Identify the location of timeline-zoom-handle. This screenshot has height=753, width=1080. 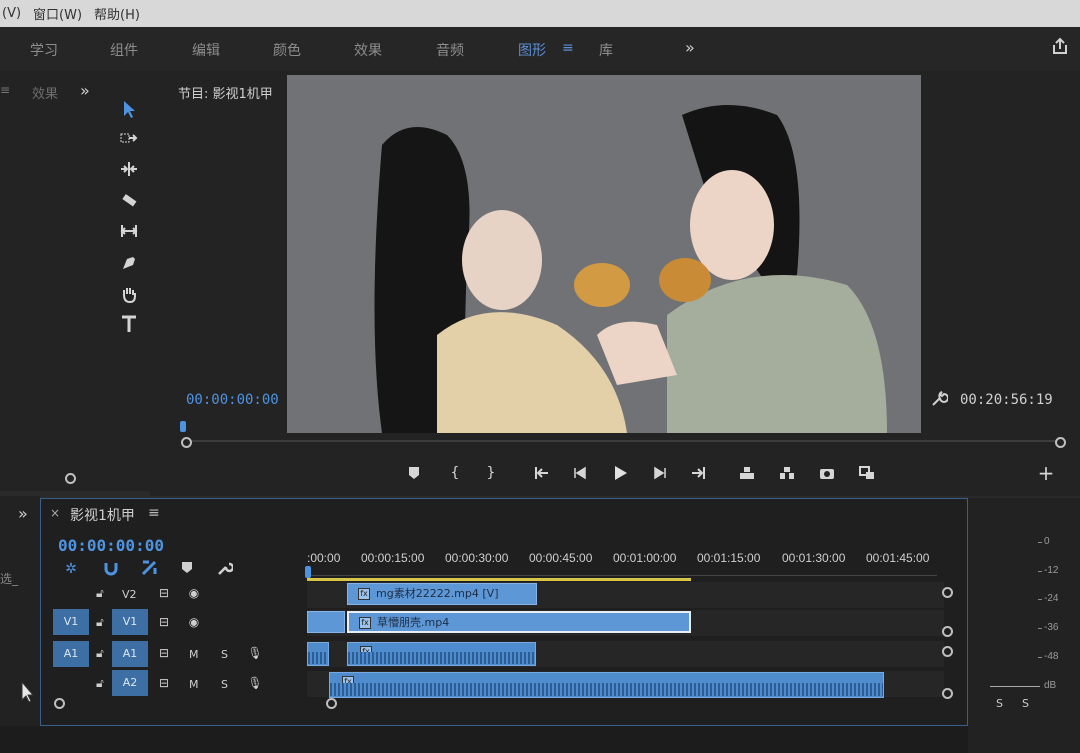
(331, 703).